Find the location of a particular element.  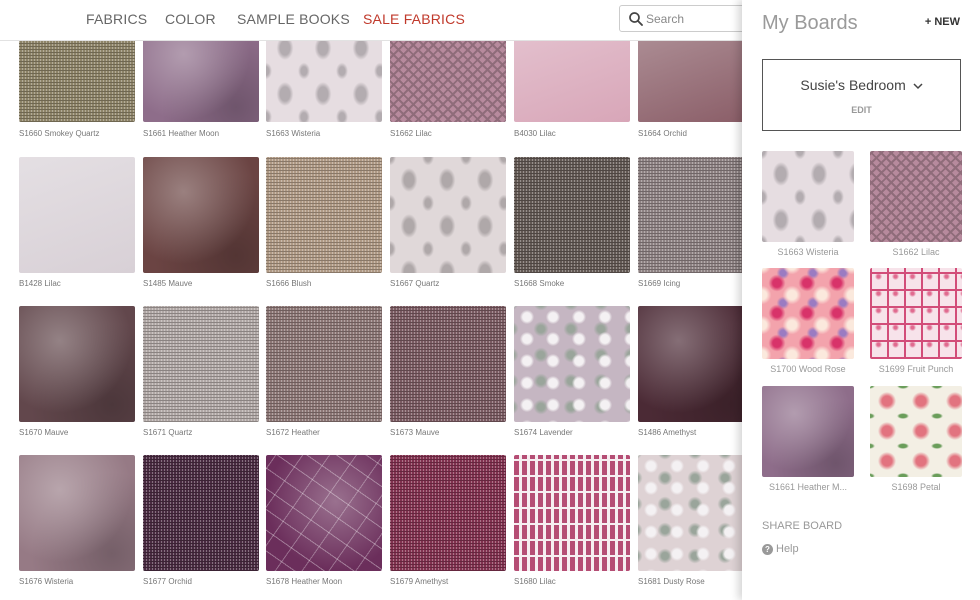

fabric-tile: S1674 Lavender is located at coordinates (572, 371).